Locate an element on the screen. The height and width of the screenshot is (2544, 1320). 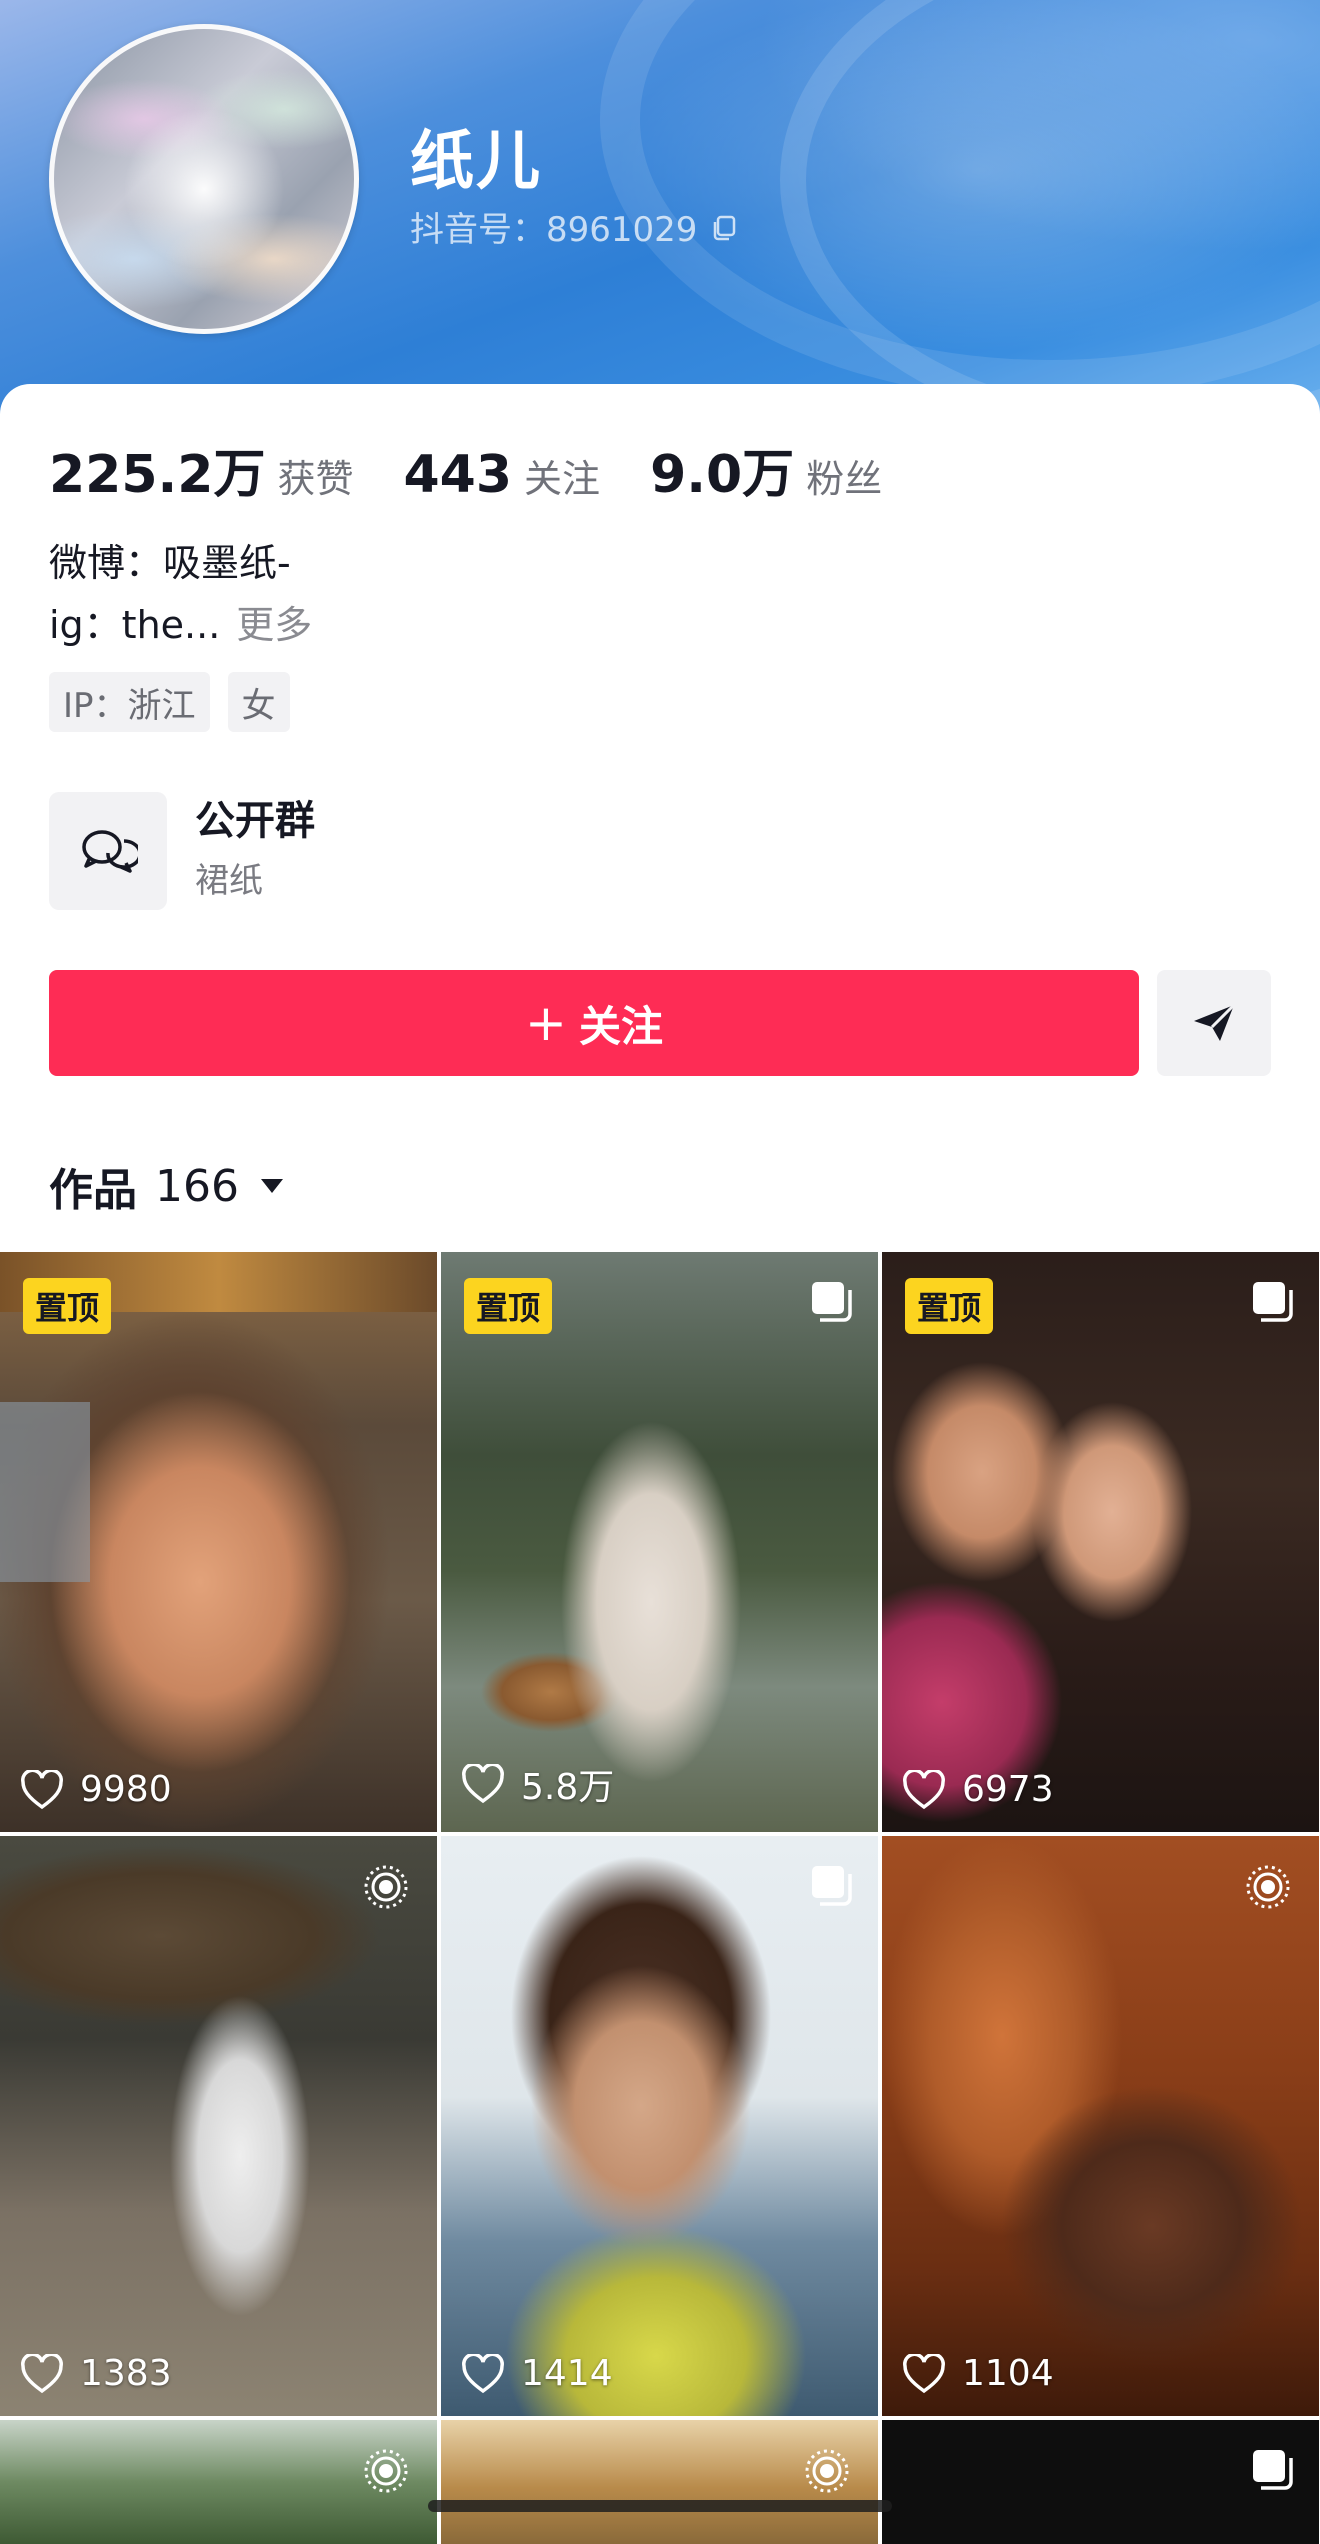
profile-bio: 微博：吸墨纸- ig：the... 更多 is located at coordinates (180, 594).